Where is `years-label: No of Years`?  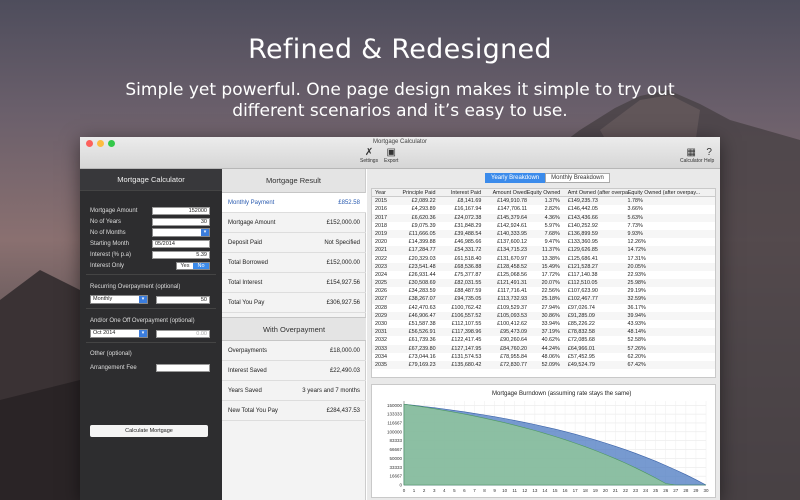 years-label: No of Years is located at coordinates (106, 221).